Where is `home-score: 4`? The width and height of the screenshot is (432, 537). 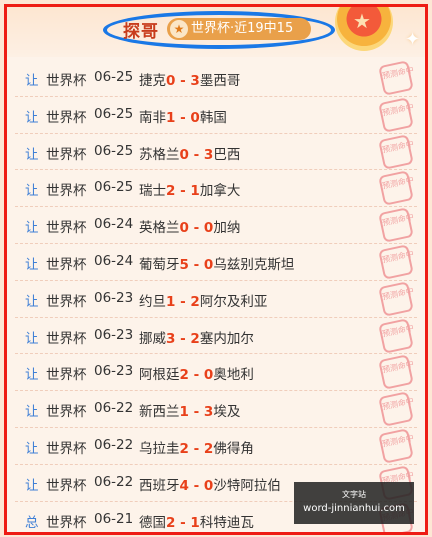
home-score: 4 is located at coordinates (184, 485).